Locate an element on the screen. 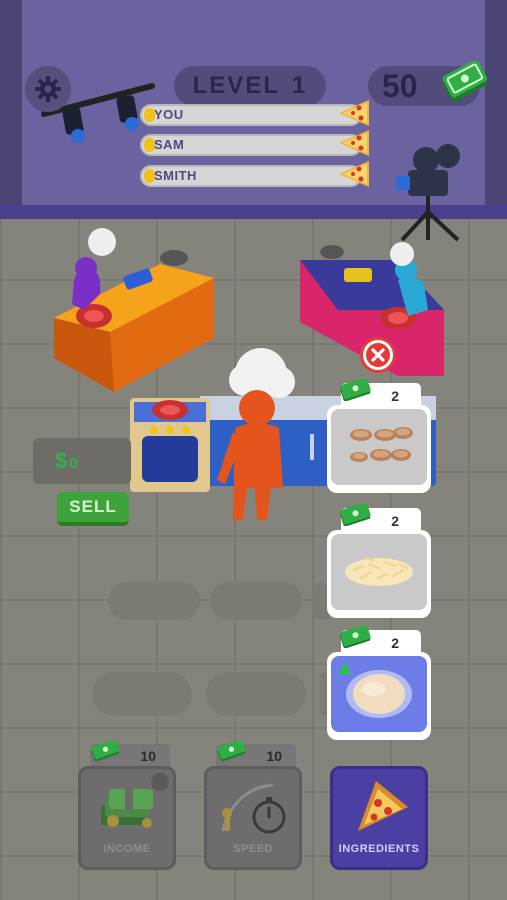  upgrade-income-button: 10 INCOME is located at coordinates (127, 807).